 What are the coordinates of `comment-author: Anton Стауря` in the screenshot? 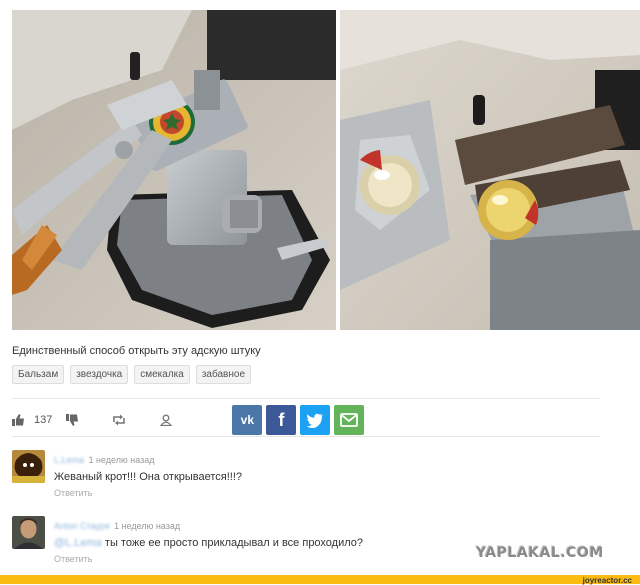 It's located at (82, 526).